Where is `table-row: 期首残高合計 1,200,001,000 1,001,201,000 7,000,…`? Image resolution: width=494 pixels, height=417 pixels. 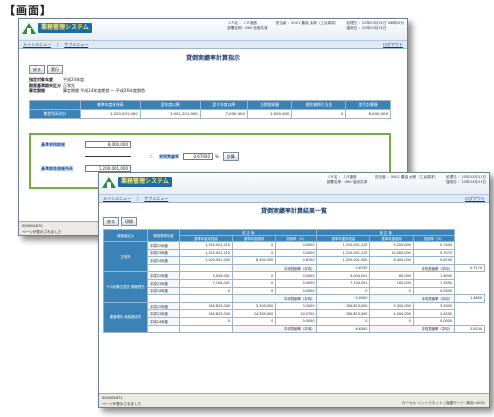 table-row: 期首残高合計 1,200,001,000 1,001,201,000 7,000,… is located at coordinates (210, 113).